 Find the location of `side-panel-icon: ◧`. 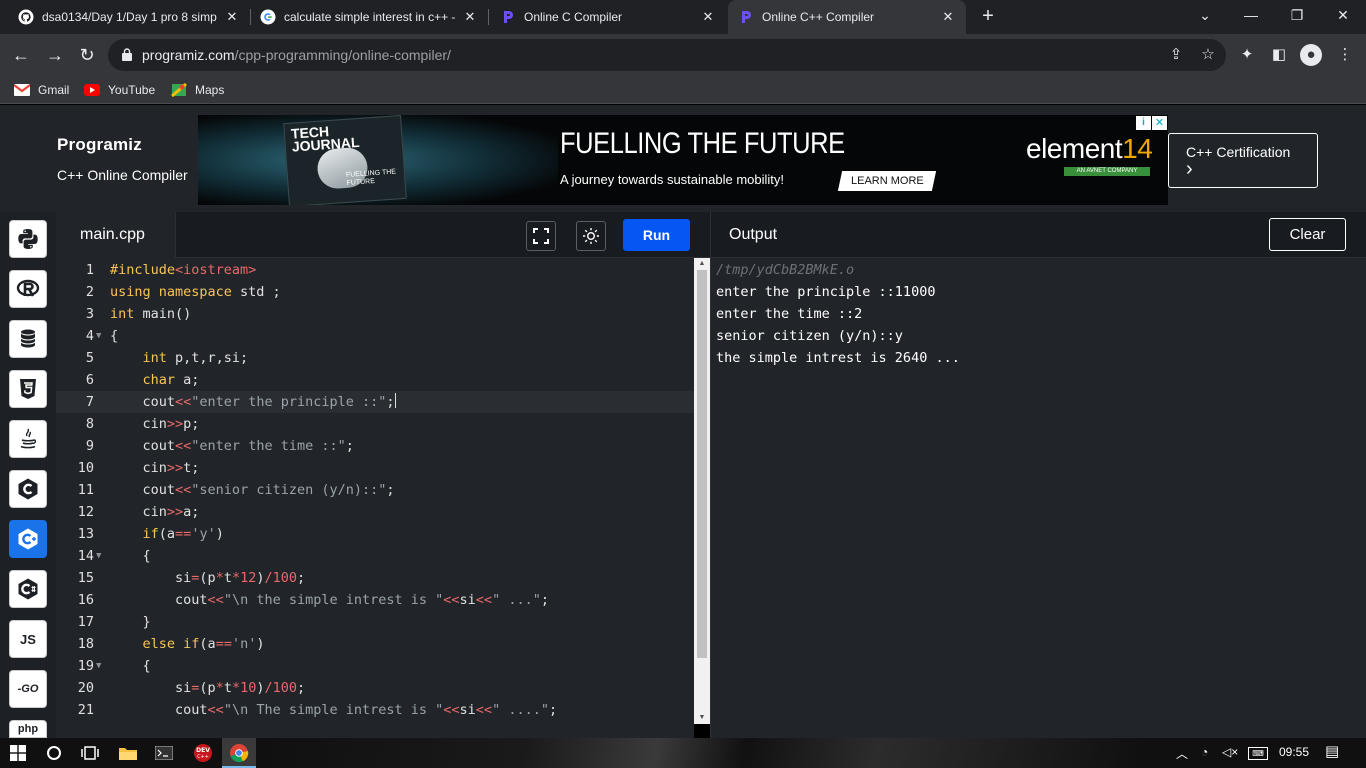

side-panel-icon: ◧ is located at coordinates (1279, 55).